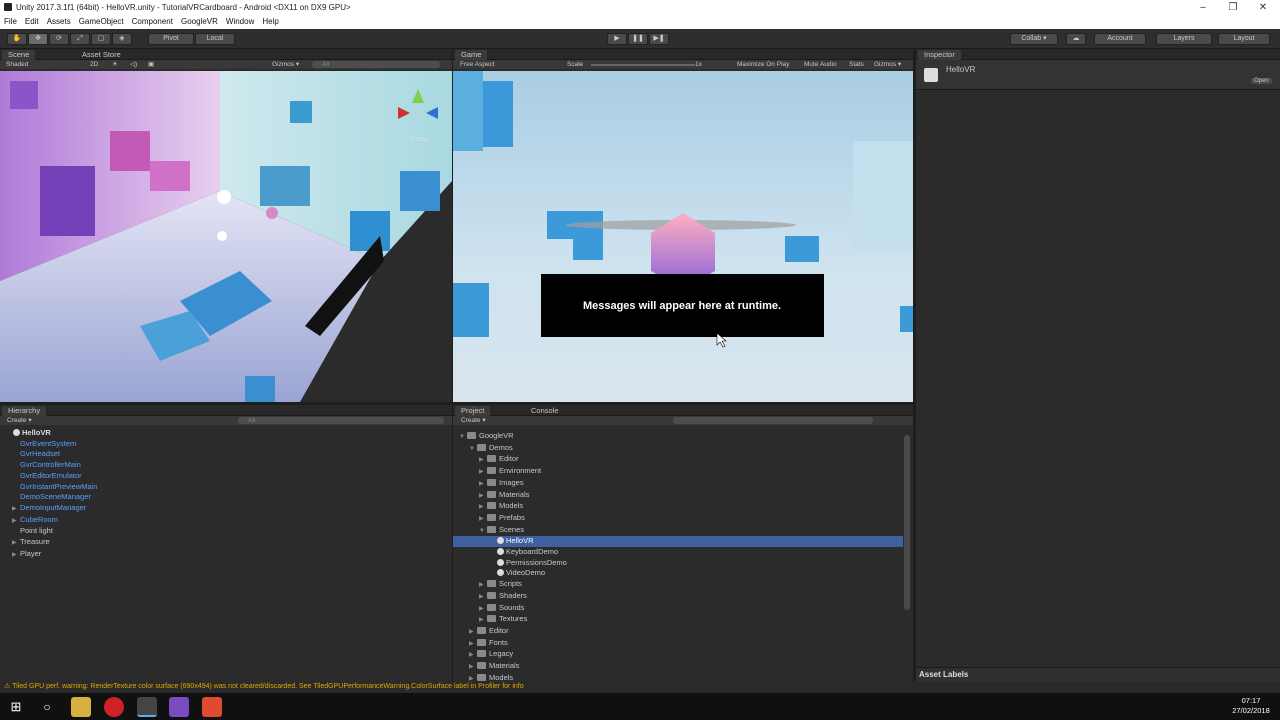  I want to click on transform-tool-button: ◈, so click(122, 39).